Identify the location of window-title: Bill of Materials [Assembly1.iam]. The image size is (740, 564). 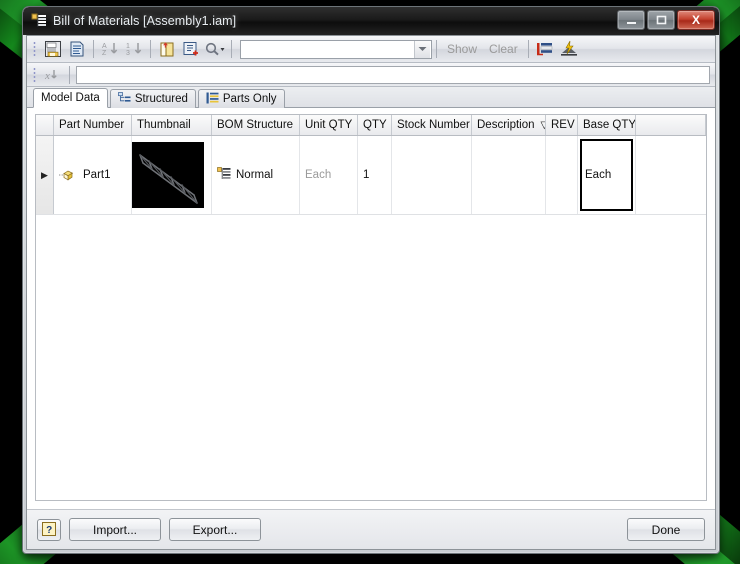
(145, 21).